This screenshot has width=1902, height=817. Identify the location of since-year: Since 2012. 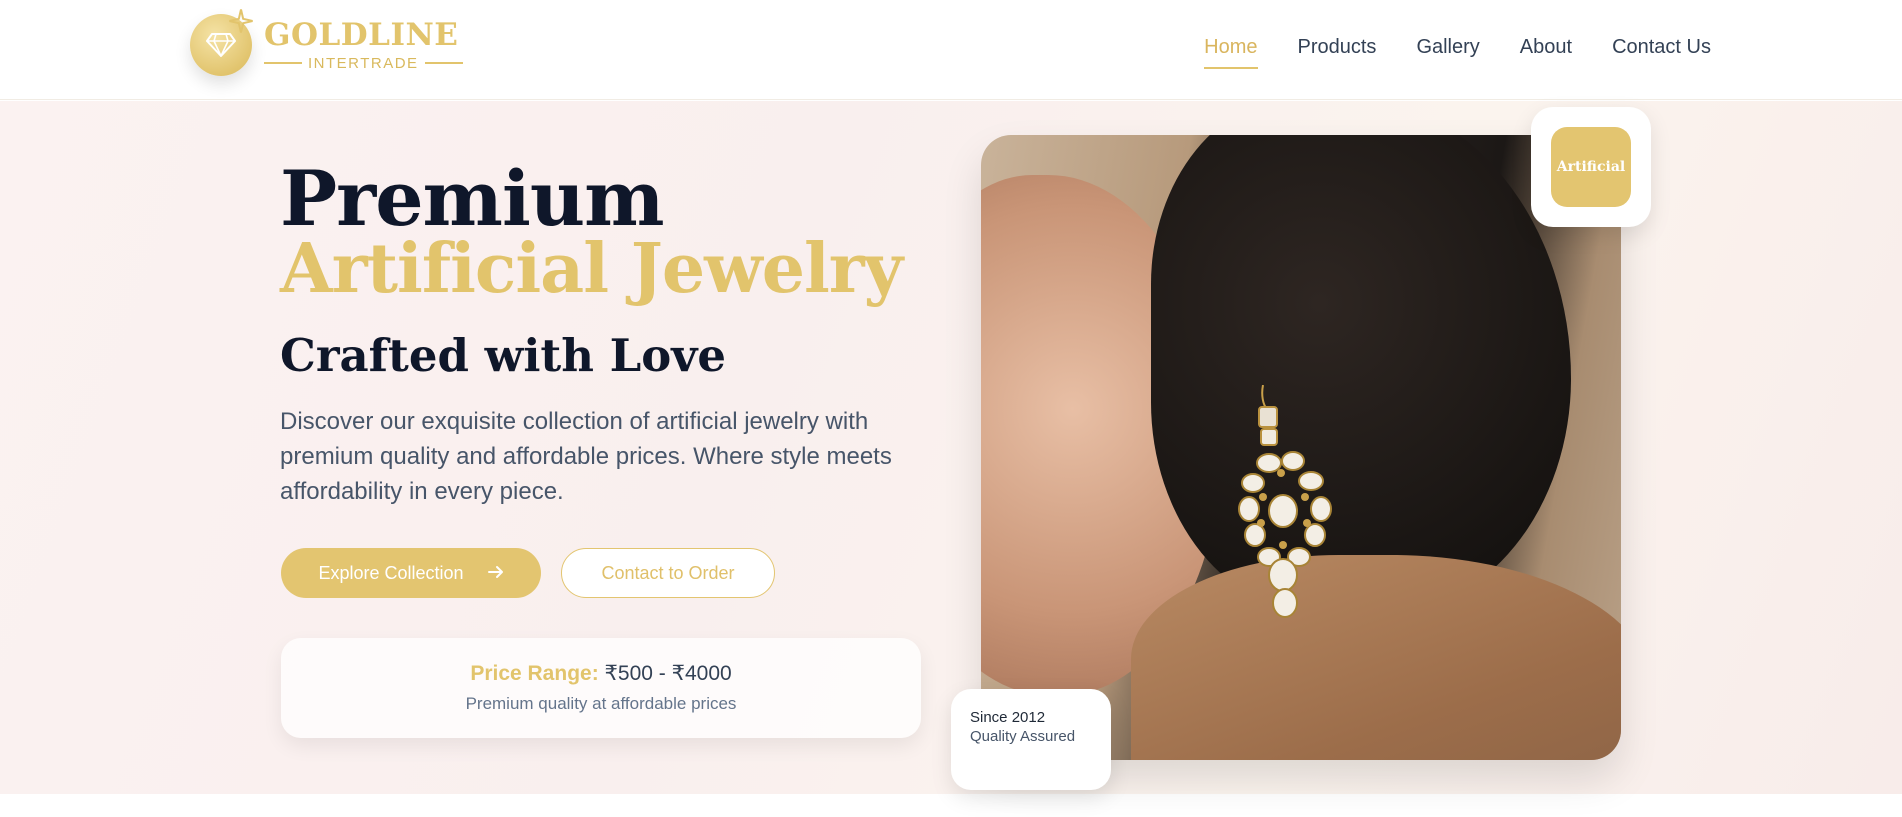
(1008, 717).